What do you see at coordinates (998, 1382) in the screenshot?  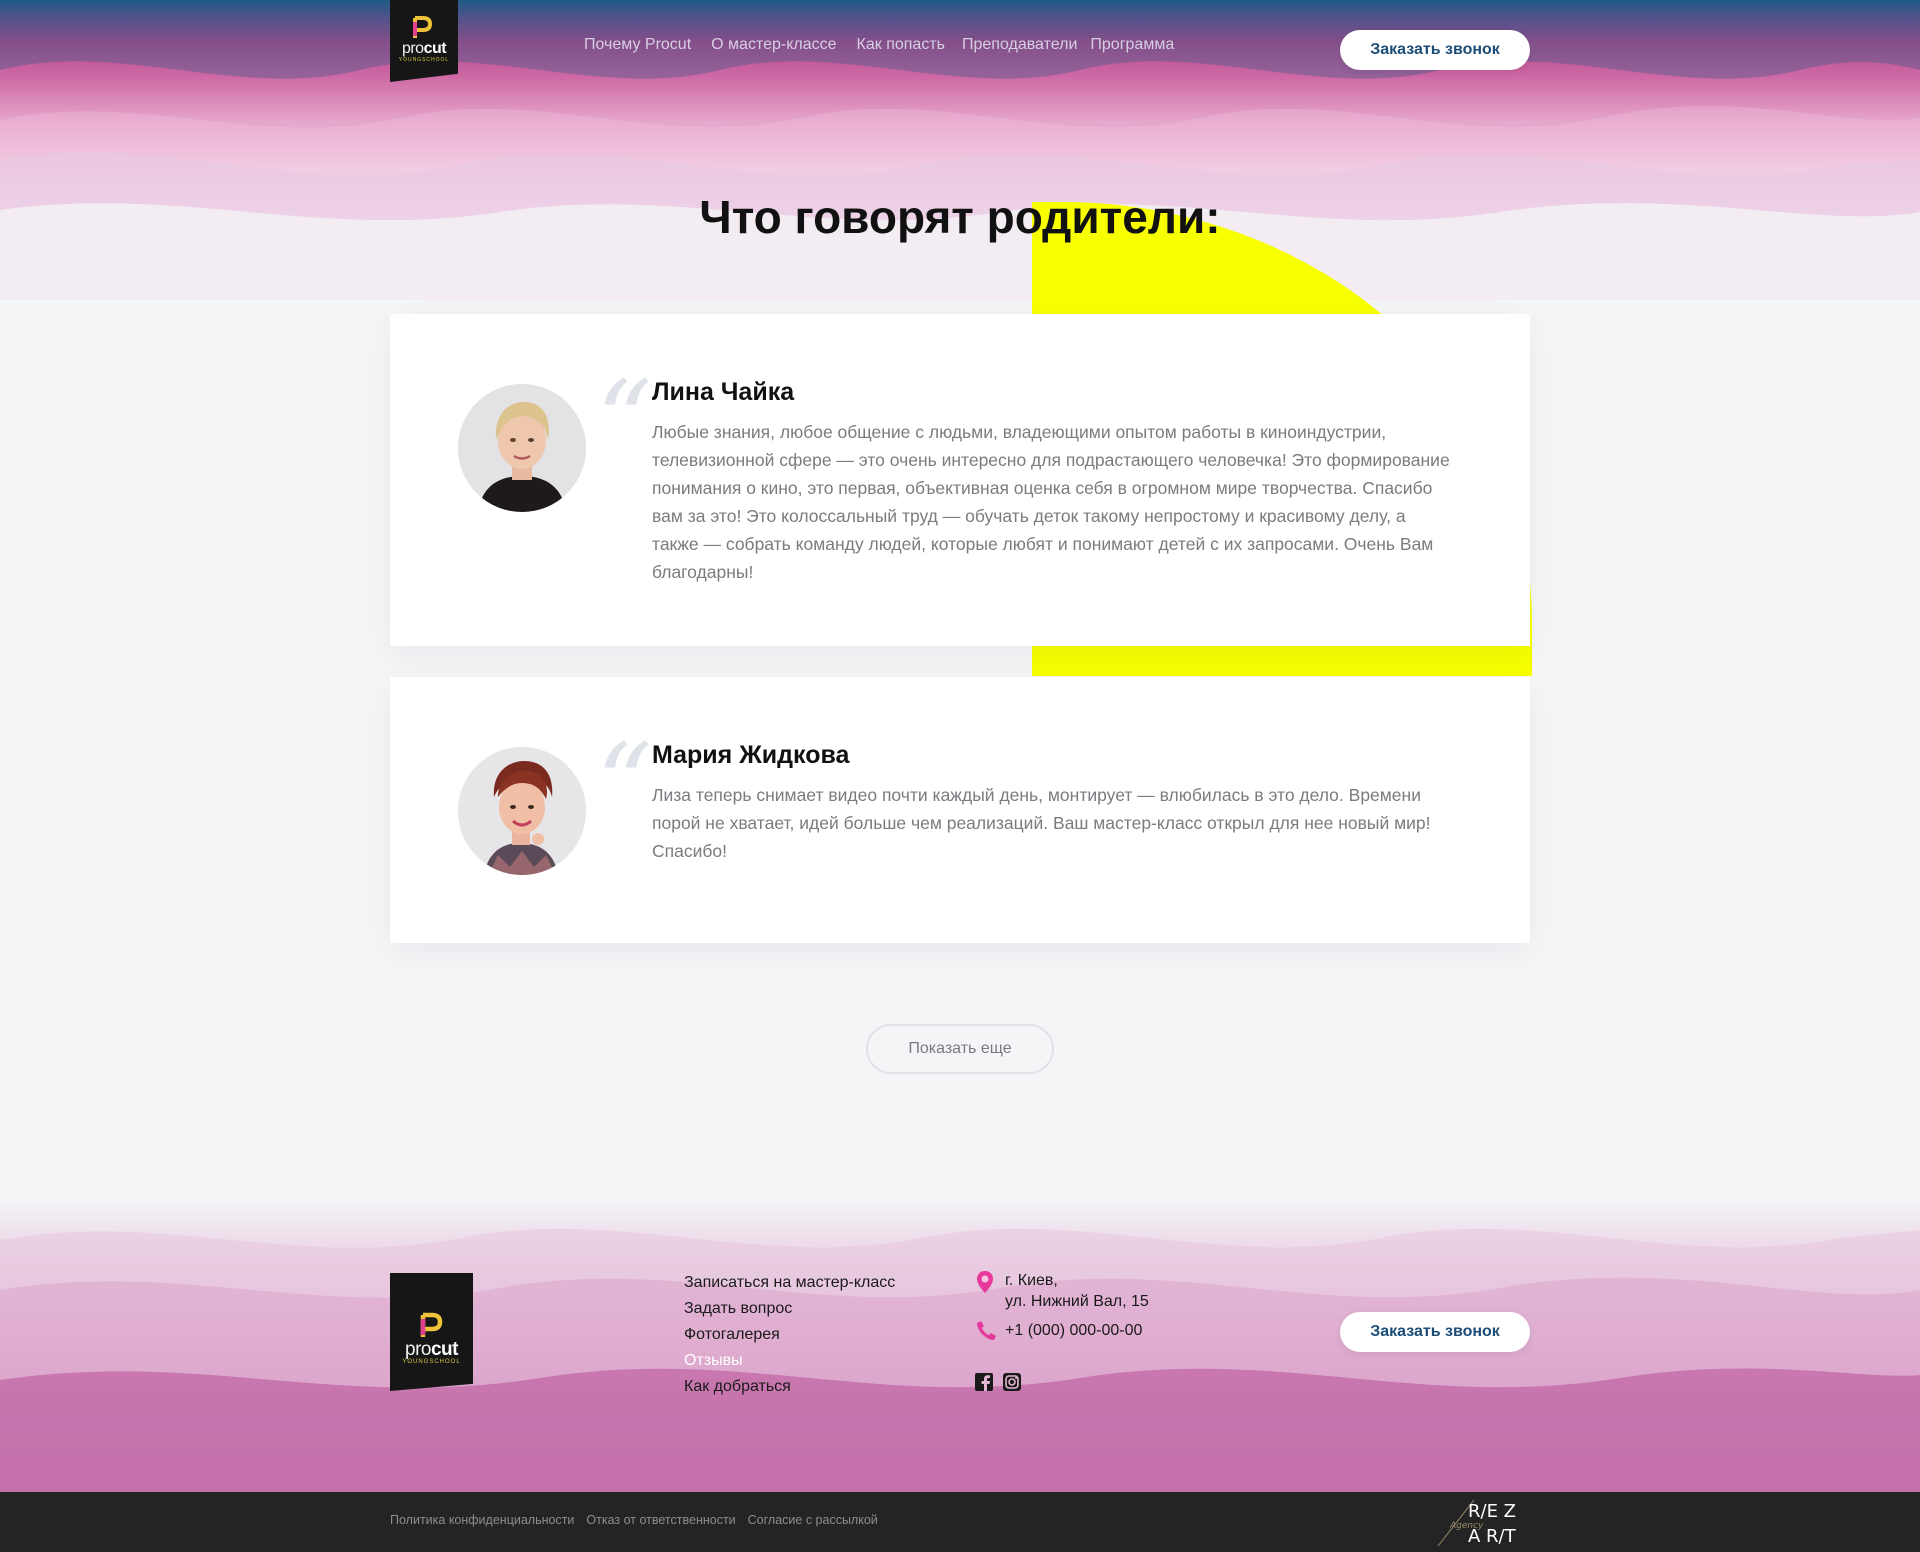 I see `social-links` at bounding box center [998, 1382].